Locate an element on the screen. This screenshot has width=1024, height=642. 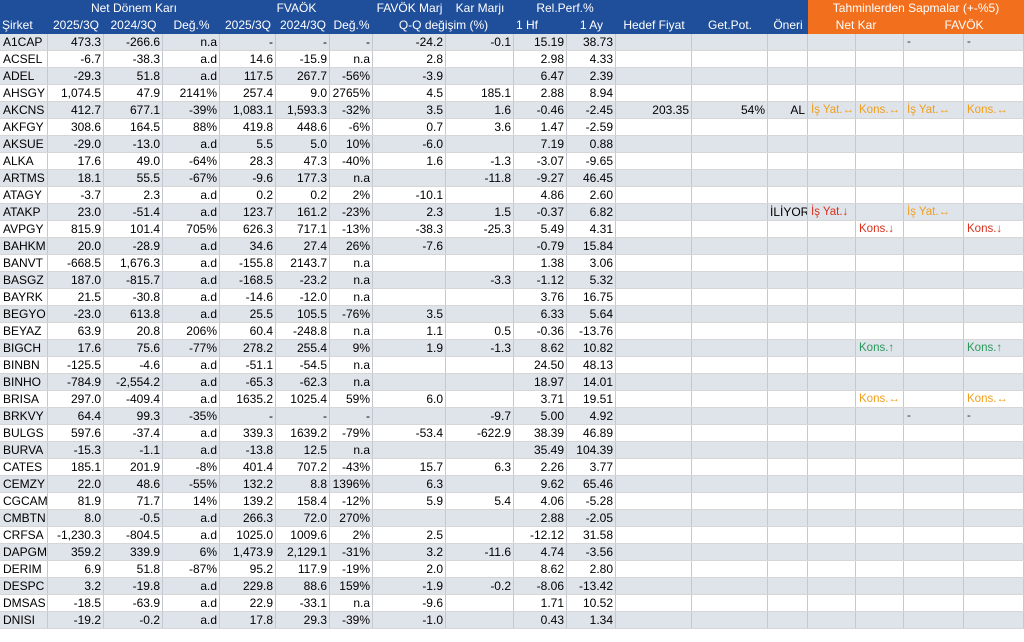
cell-rel-perf-1w: -0.36 is located at coordinates (540, 331).